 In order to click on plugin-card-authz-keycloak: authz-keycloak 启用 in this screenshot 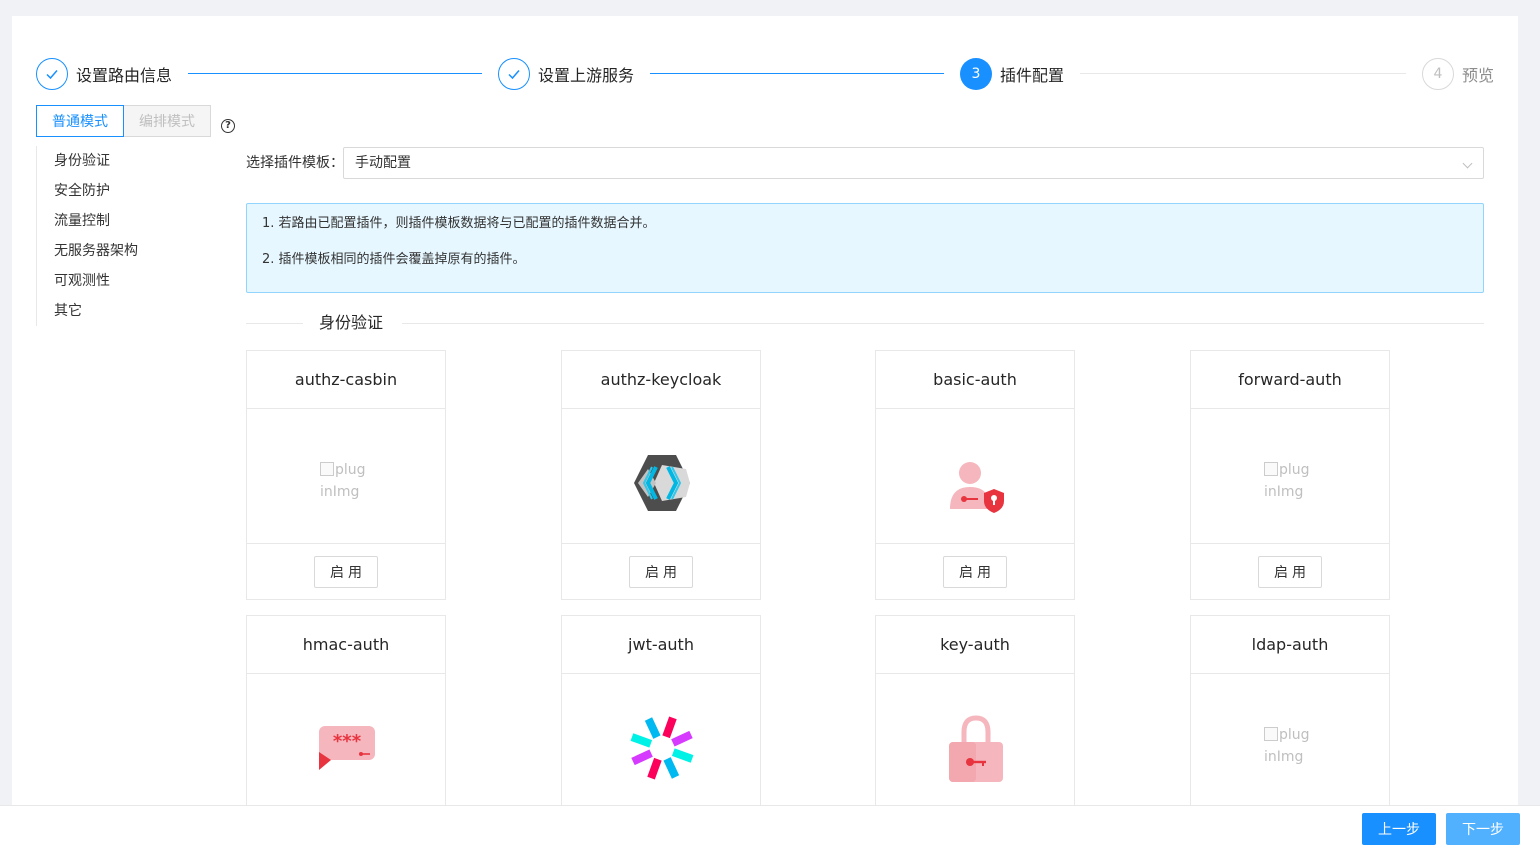, I will do `click(661, 475)`.